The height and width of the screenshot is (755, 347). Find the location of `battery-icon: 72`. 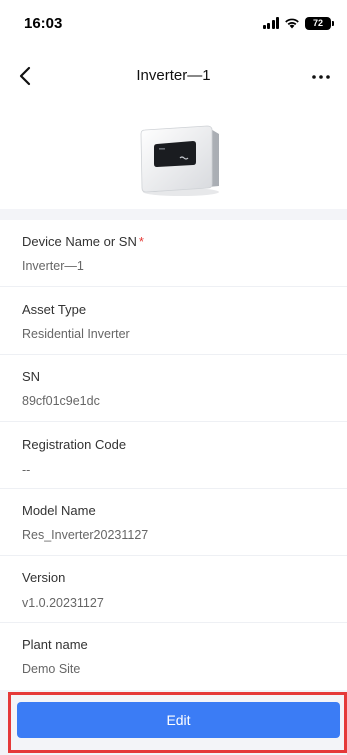

battery-icon: 72 is located at coordinates (319, 23).